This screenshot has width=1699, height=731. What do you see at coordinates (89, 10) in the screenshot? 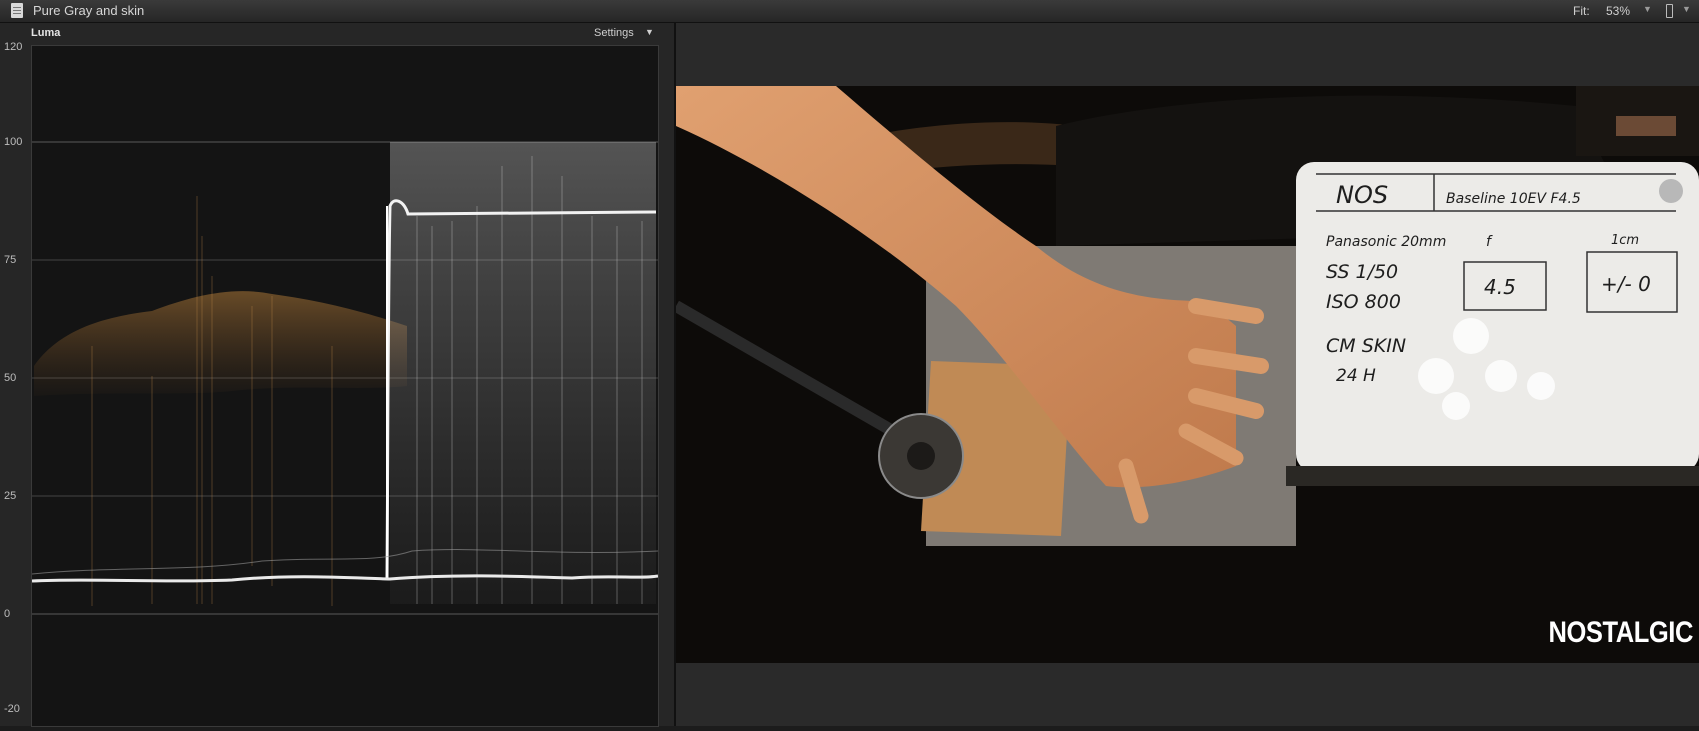
I see `window-title: Pure Gray and skin` at bounding box center [89, 10].